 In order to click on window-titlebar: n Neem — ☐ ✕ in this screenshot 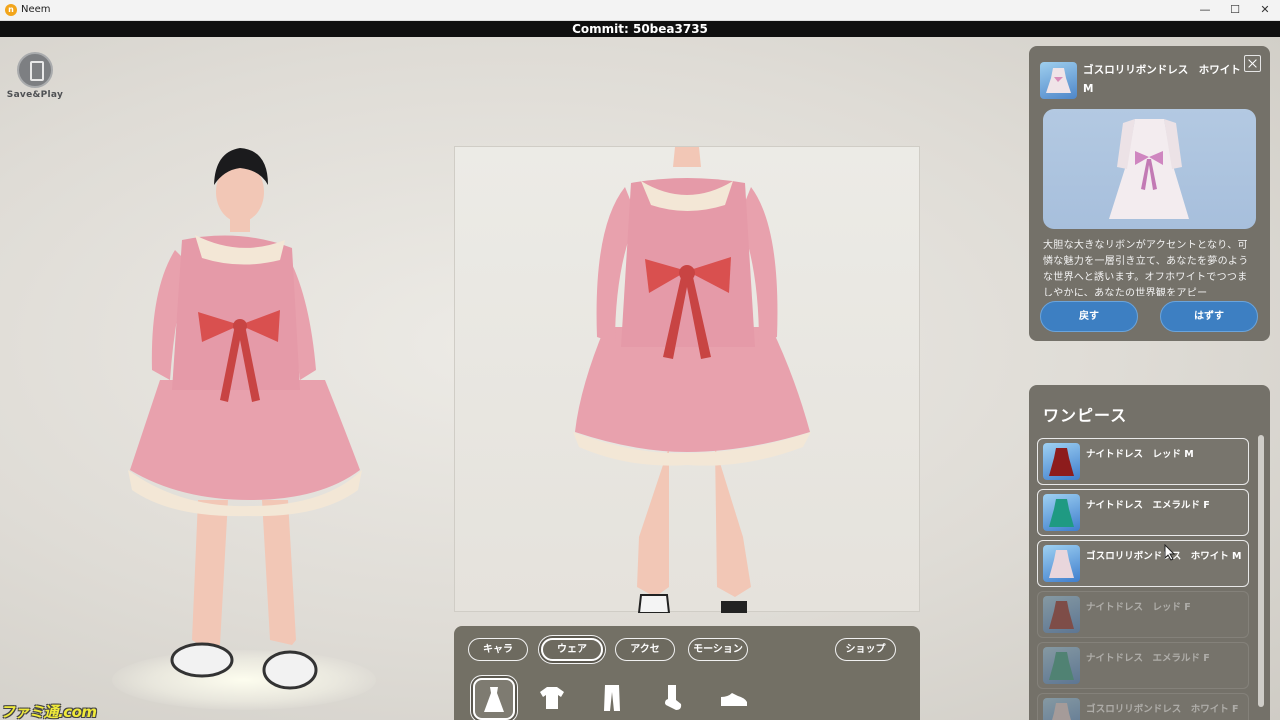, I will do `click(640, 10)`.